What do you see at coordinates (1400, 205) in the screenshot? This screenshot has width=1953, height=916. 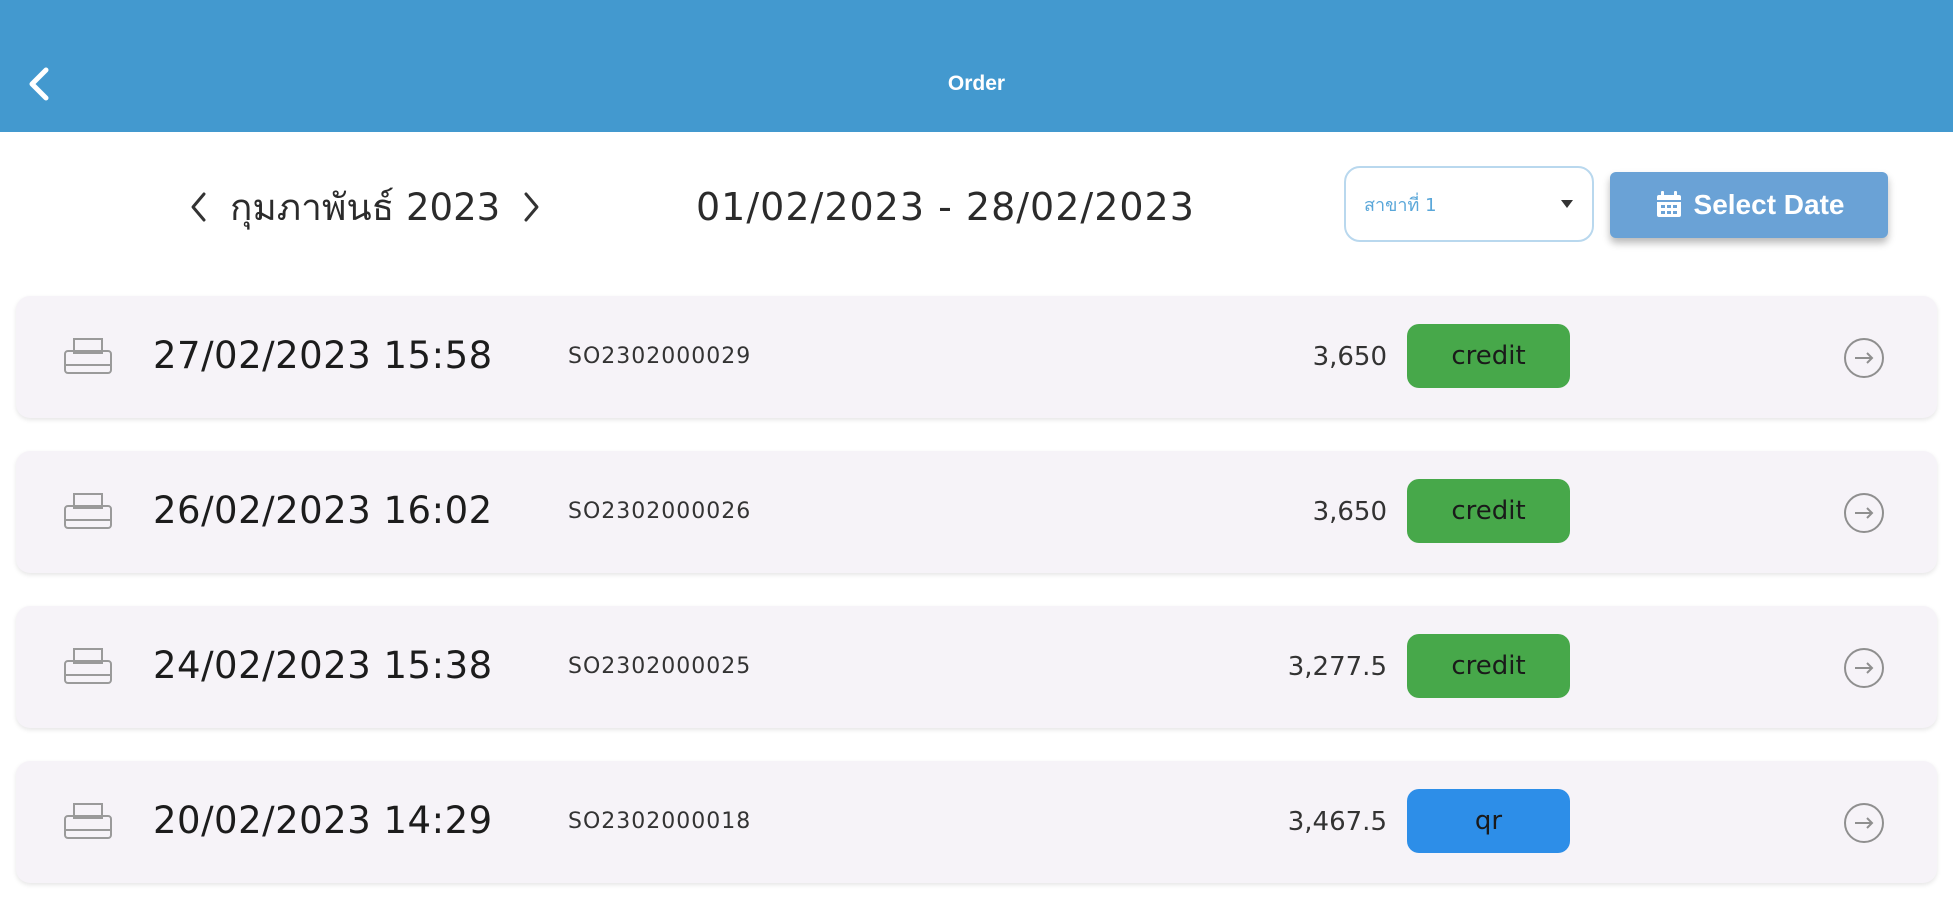 I see `branch-select-value: สาขาที่ 1` at bounding box center [1400, 205].